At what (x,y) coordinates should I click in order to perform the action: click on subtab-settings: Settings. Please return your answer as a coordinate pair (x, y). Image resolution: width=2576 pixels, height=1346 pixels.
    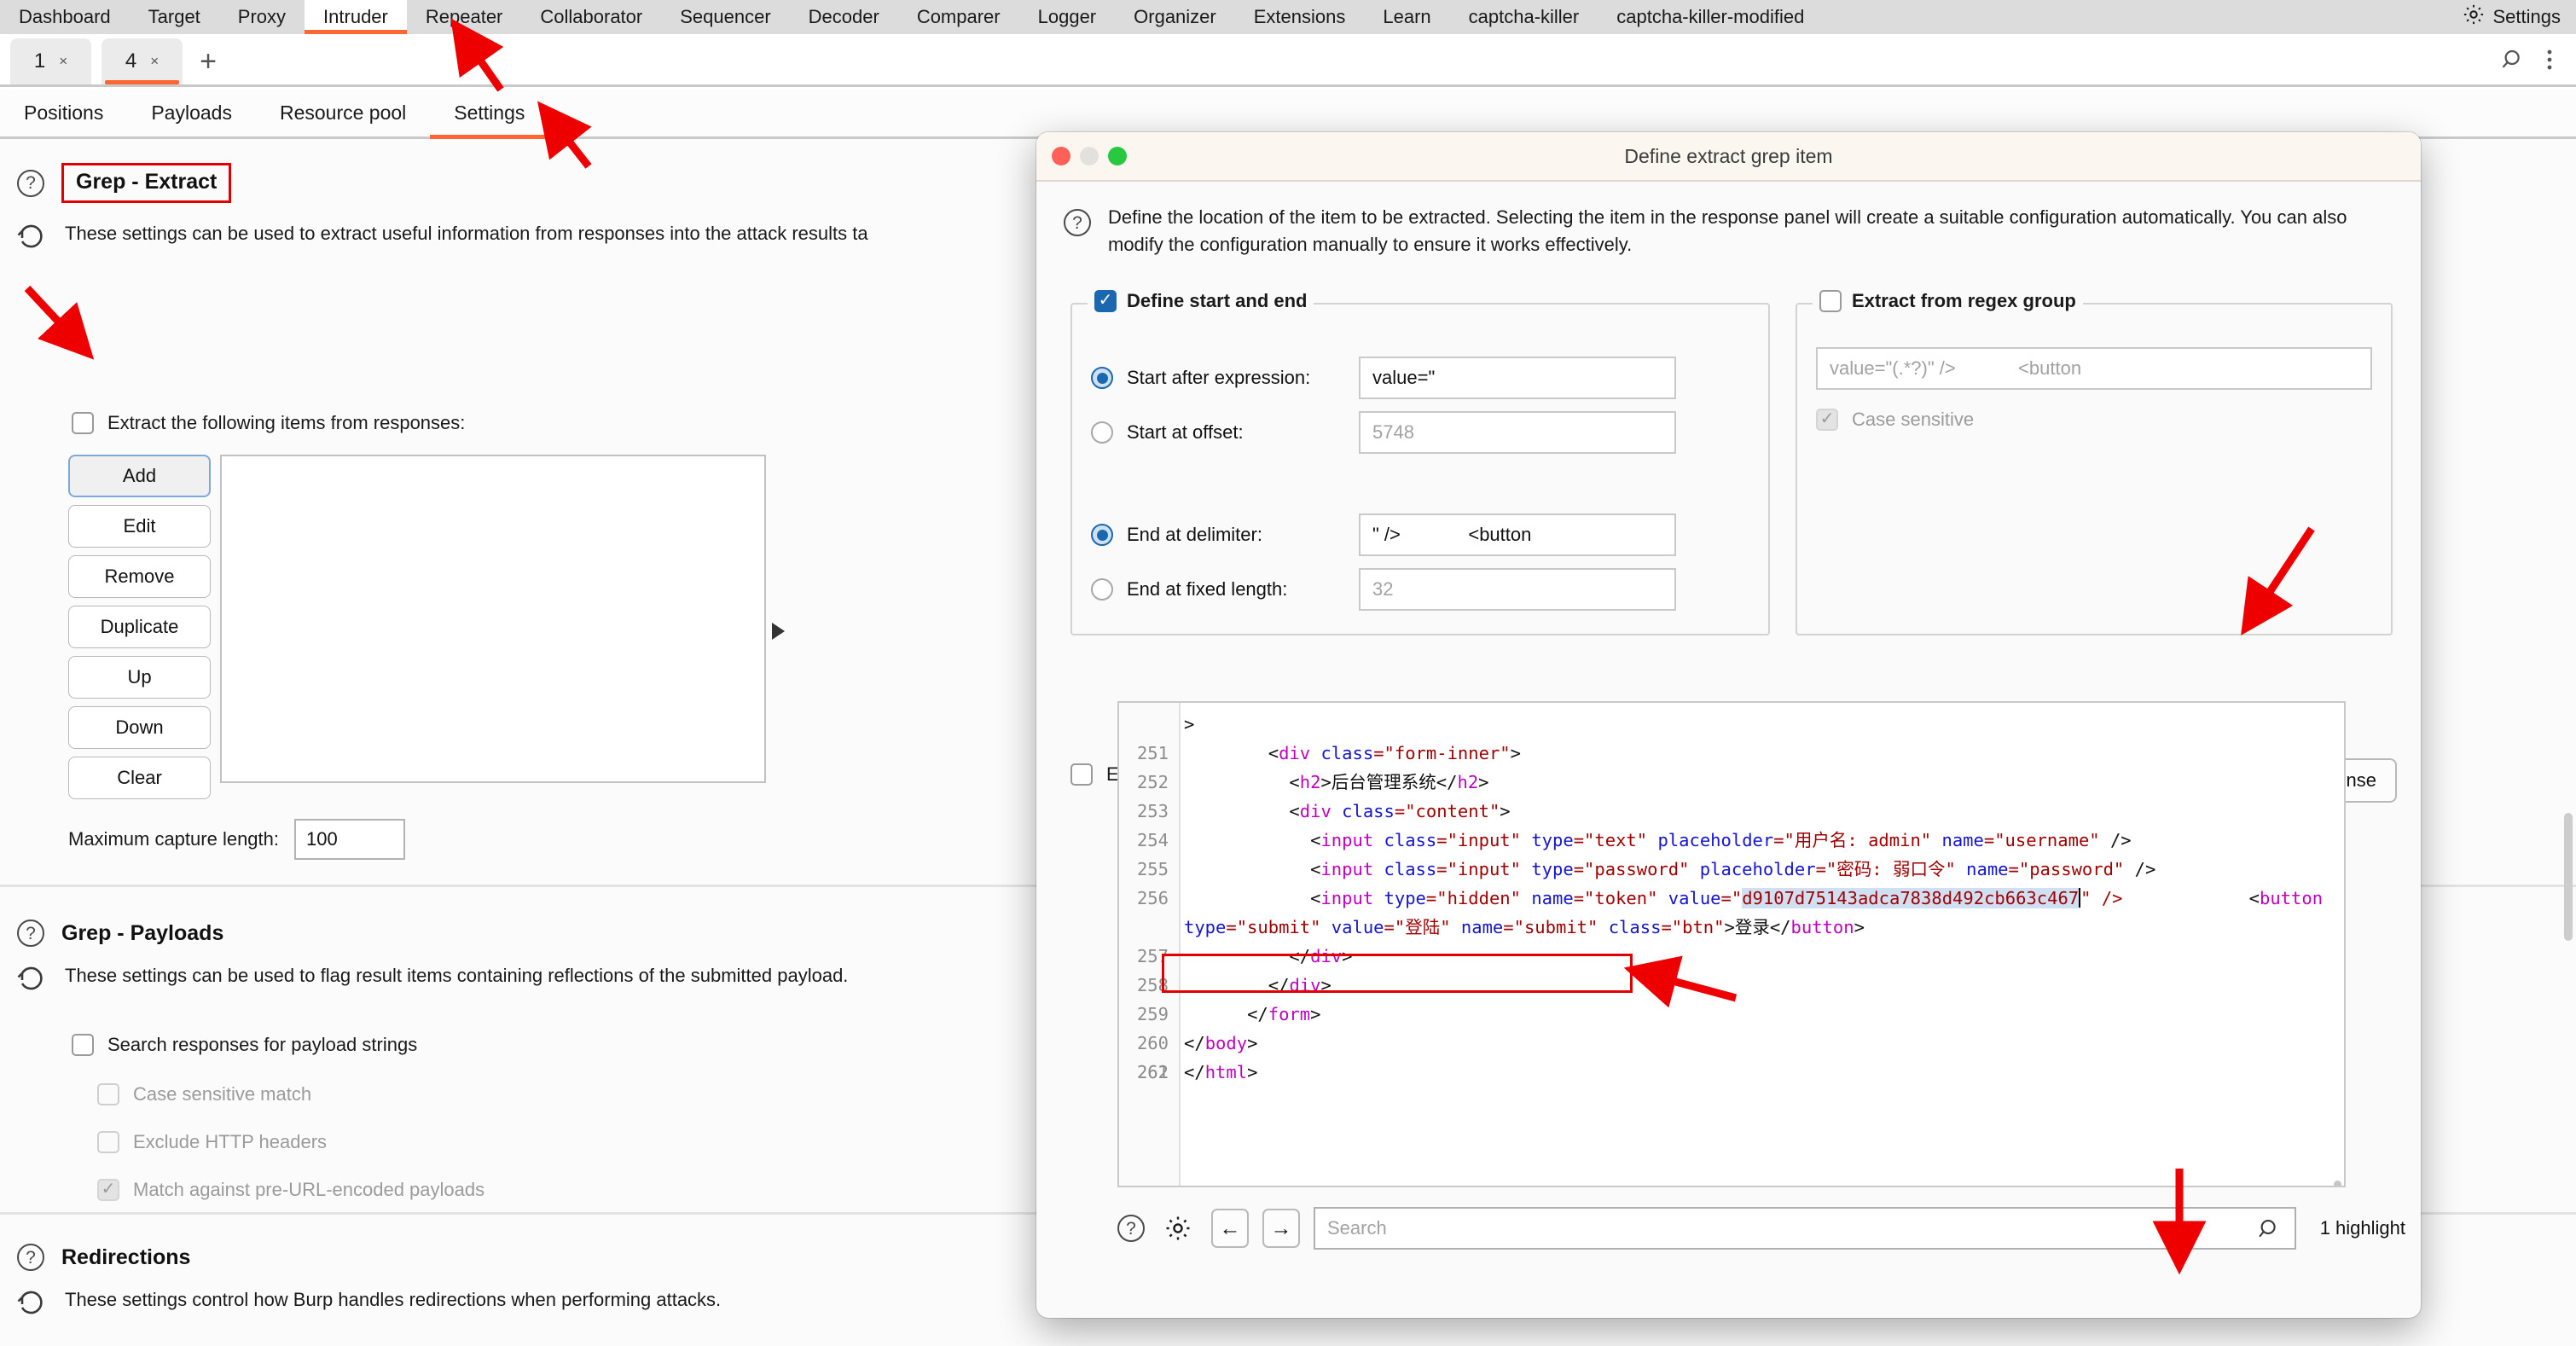
    Looking at the image, I should click on (489, 114).